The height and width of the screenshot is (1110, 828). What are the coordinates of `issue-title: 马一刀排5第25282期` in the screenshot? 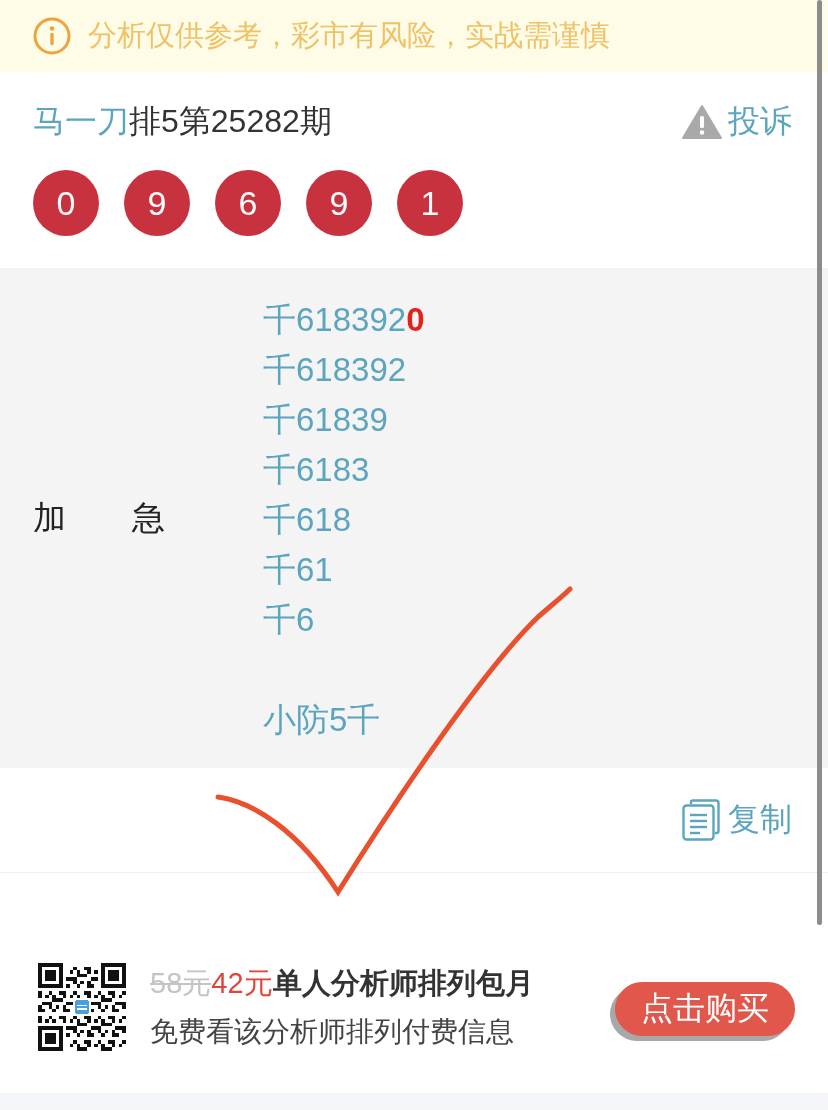 It's located at (182, 121).